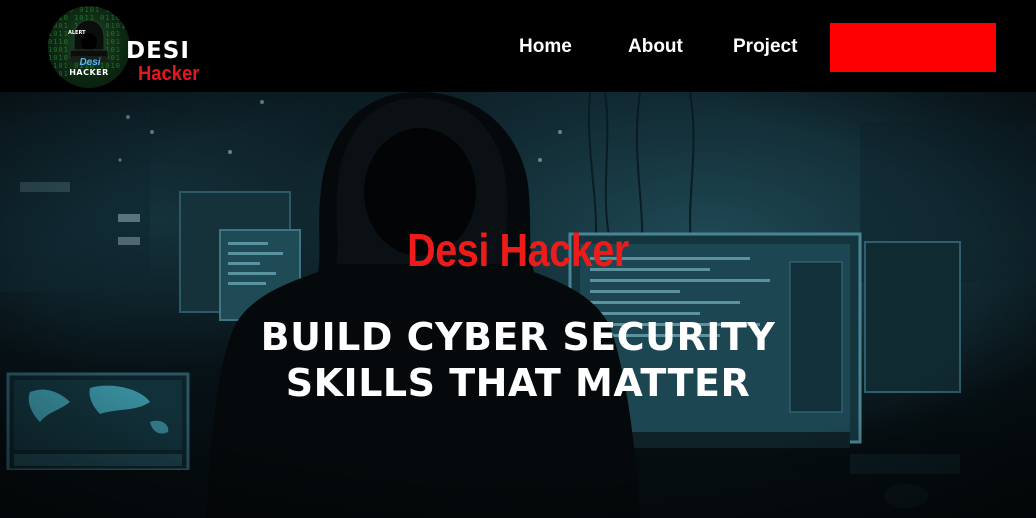 The width and height of the screenshot is (1036, 518). What do you see at coordinates (518, 337) in the screenshot?
I see `hero-headline-line-1: BUILD CYBER SECURITY` at bounding box center [518, 337].